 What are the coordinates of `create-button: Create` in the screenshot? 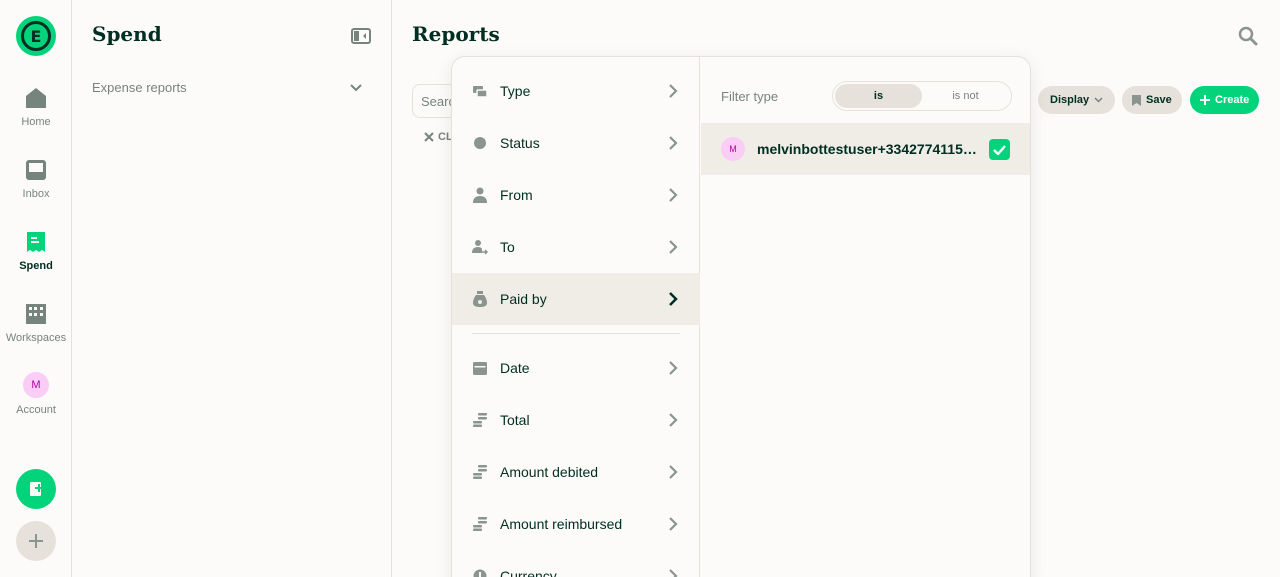 It's located at (1225, 100).